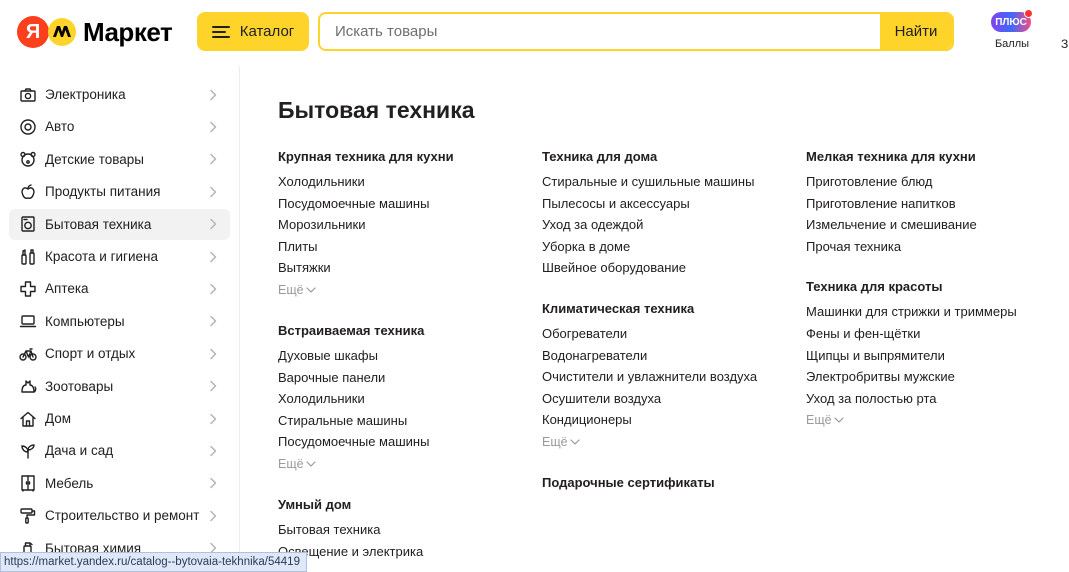 This screenshot has height=572, width=1069. Describe the element at coordinates (28, 289) in the screenshot. I see `cross-icon` at that location.